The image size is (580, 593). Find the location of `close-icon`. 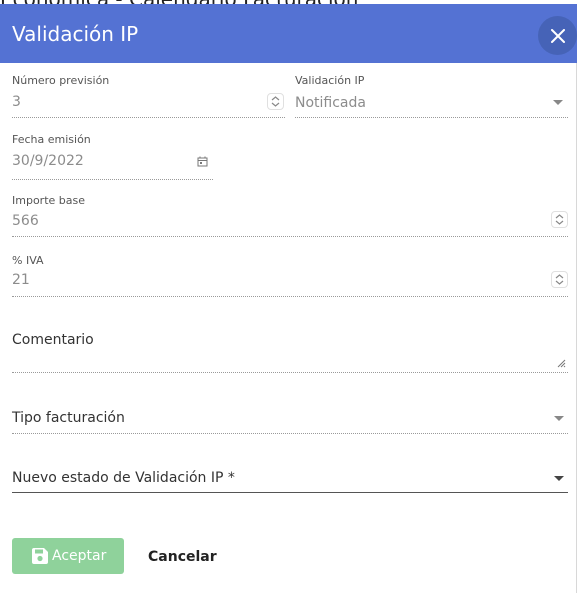

close-icon is located at coordinates (557, 35).